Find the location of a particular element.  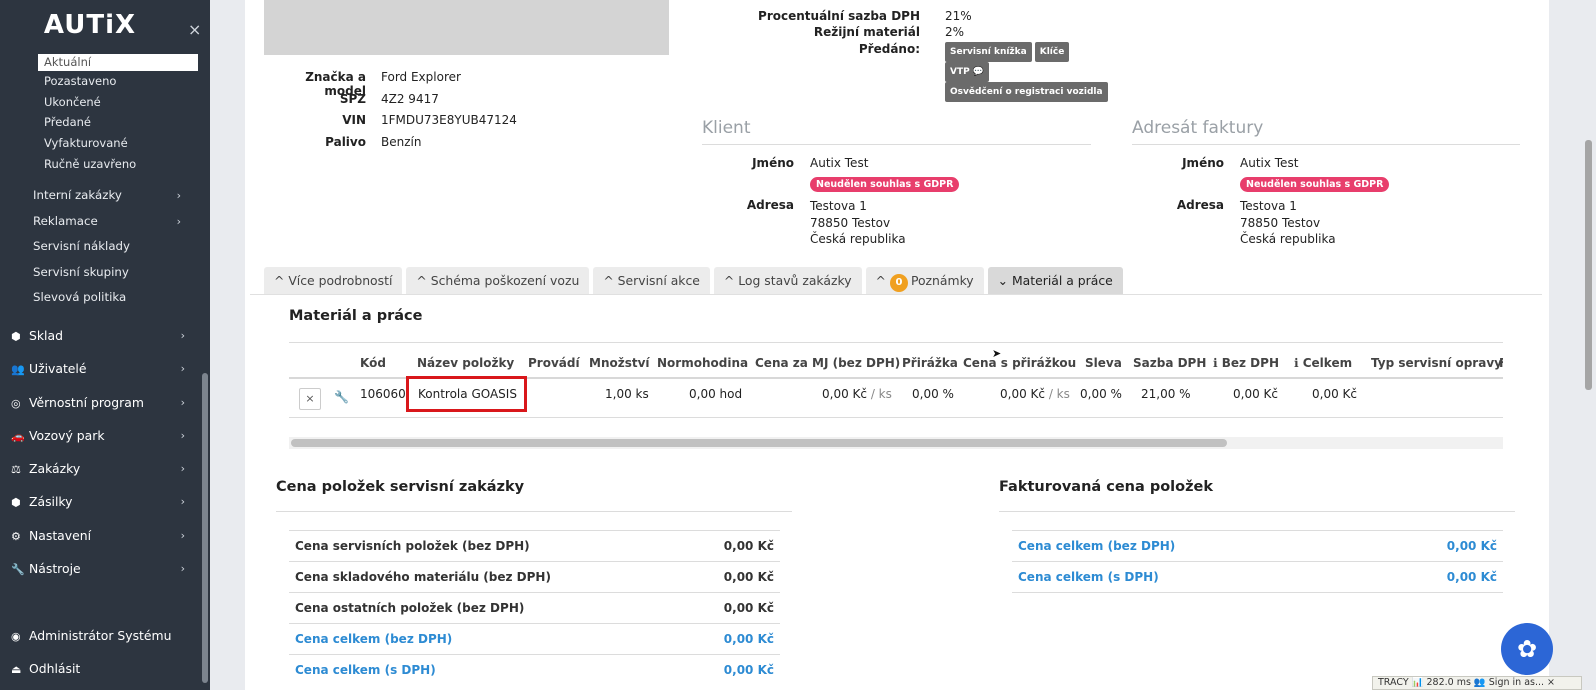

item-unit-price: 0,00 Kč / ks is located at coordinates (857, 394).